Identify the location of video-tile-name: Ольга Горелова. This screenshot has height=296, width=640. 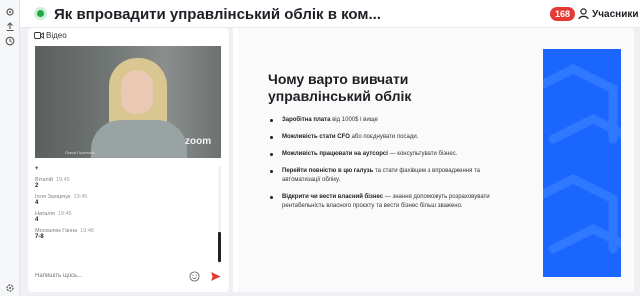
(80, 152).